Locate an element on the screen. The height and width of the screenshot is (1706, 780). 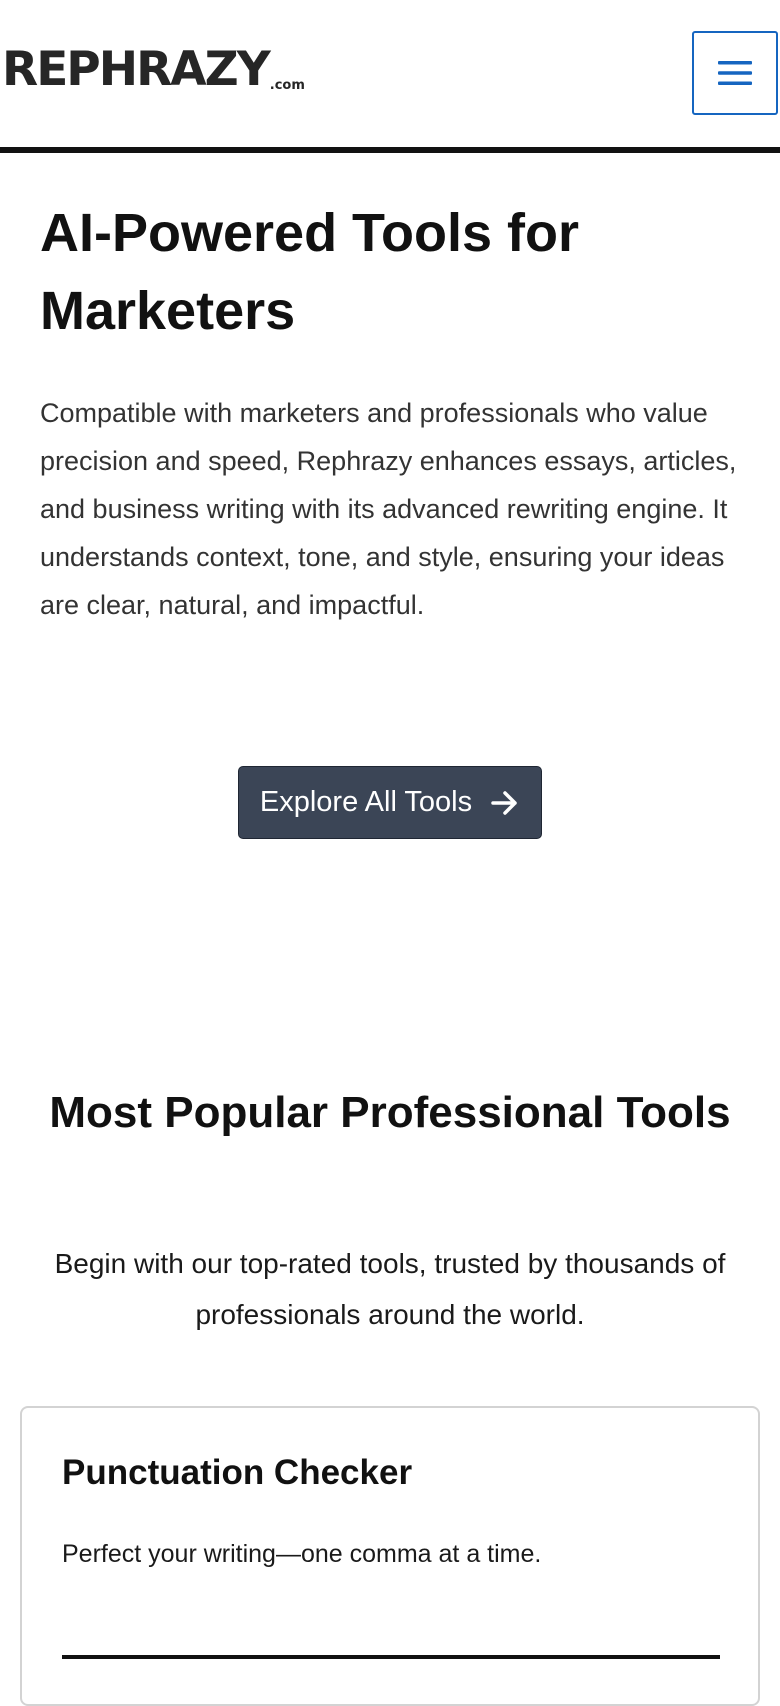
site-header: REPHRAZY .com is located at coordinates (390, 73).